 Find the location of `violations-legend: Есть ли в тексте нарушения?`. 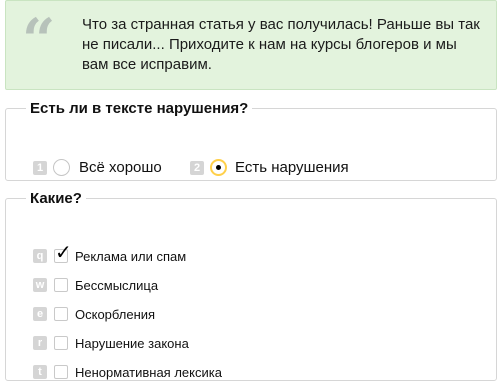

violations-legend: Есть ли в тексте нарушения? is located at coordinates (139, 108).